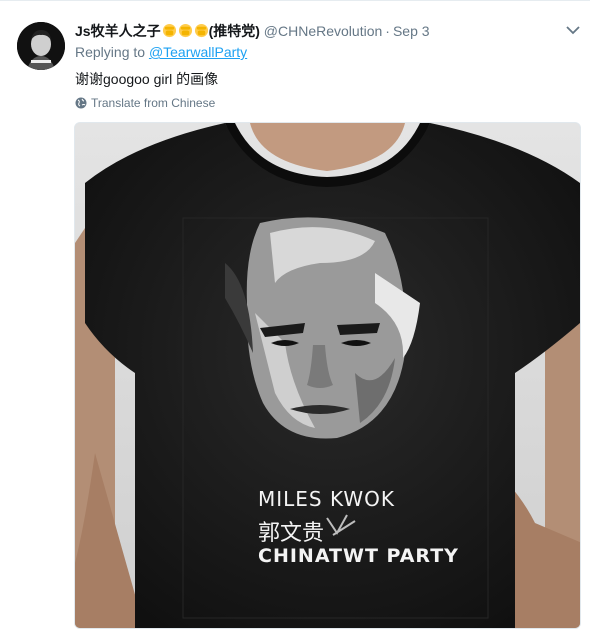 This screenshot has height=632, width=590. Describe the element at coordinates (81, 103) in the screenshot. I see `globe-icon` at that location.